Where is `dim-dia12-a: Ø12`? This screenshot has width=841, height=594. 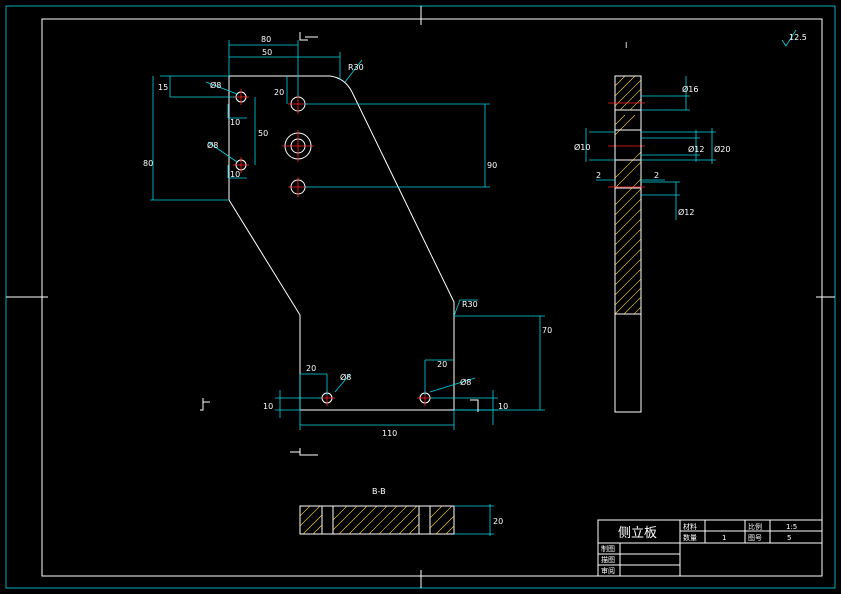 dim-dia12-a: Ø12 is located at coordinates (696, 149).